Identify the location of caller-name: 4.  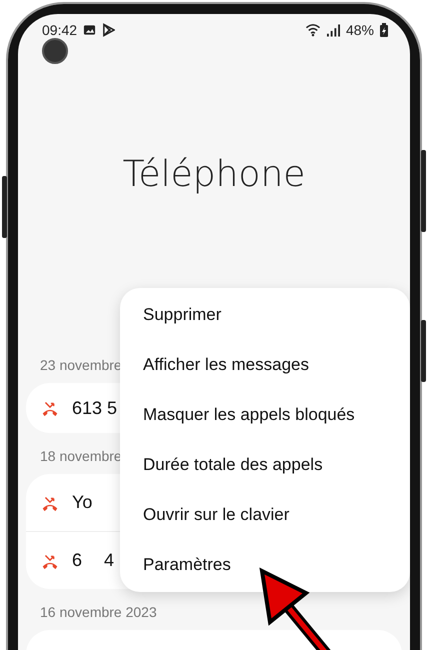
(109, 560).